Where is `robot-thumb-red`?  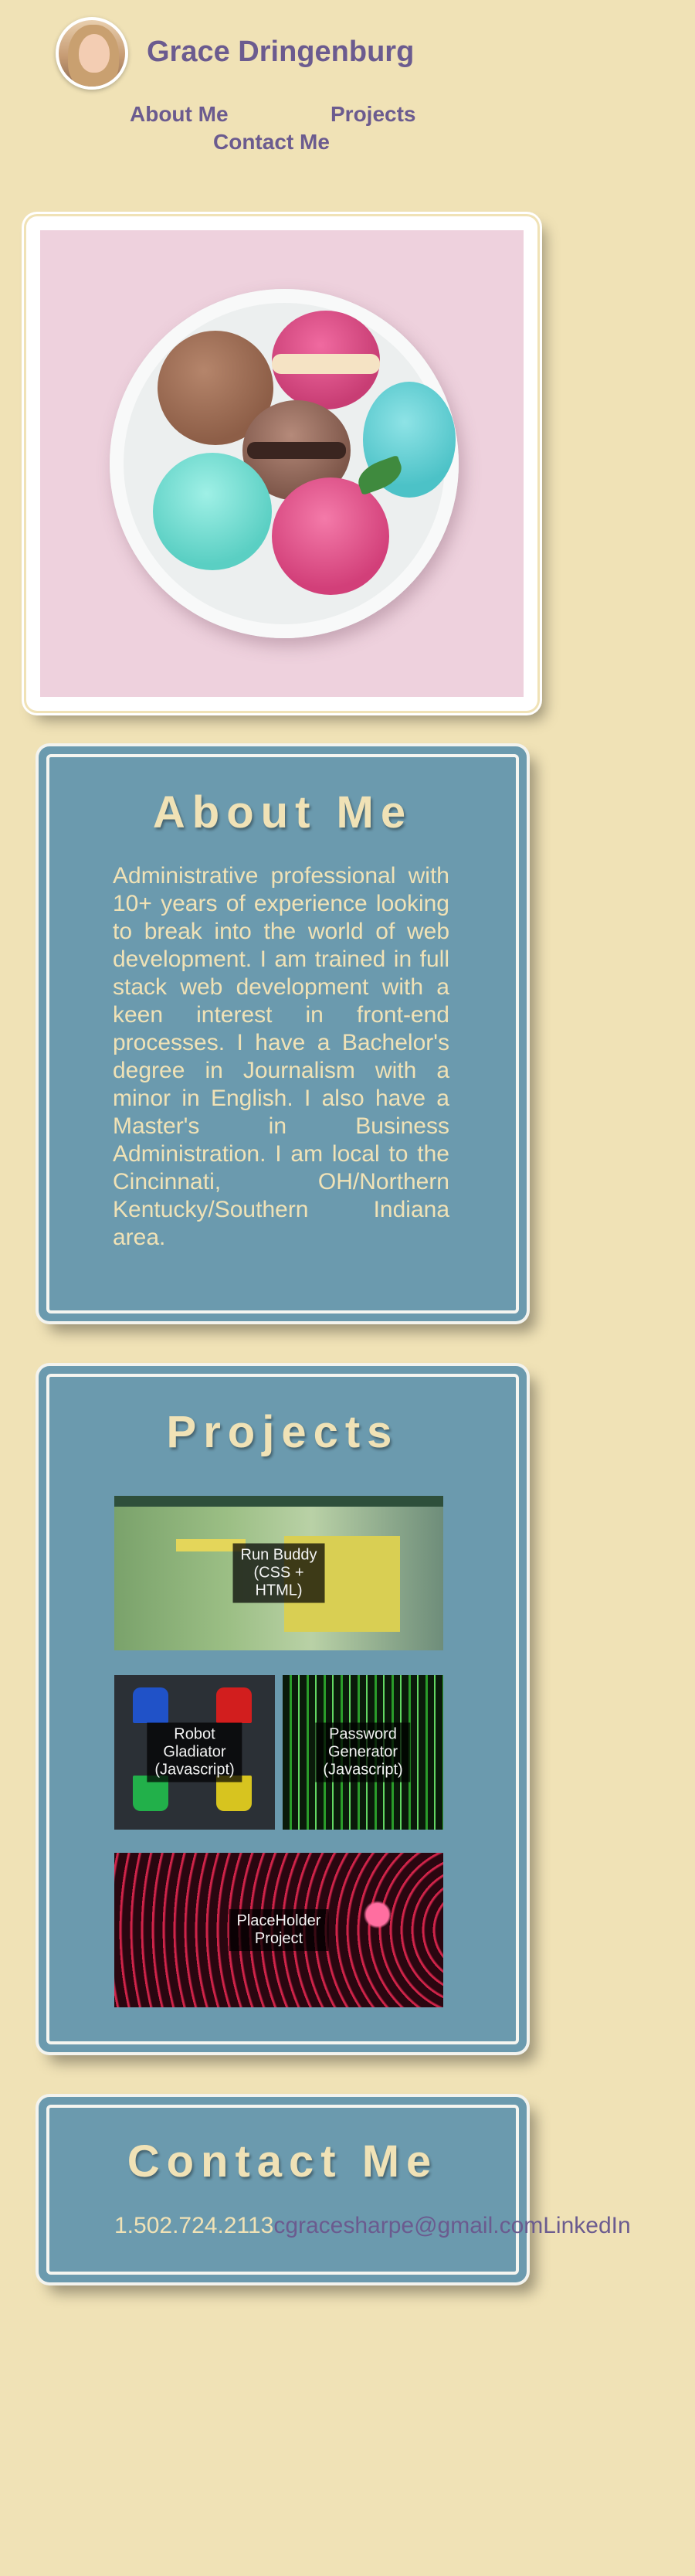
robot-thumb-red is located at coordinates (234, 1705).